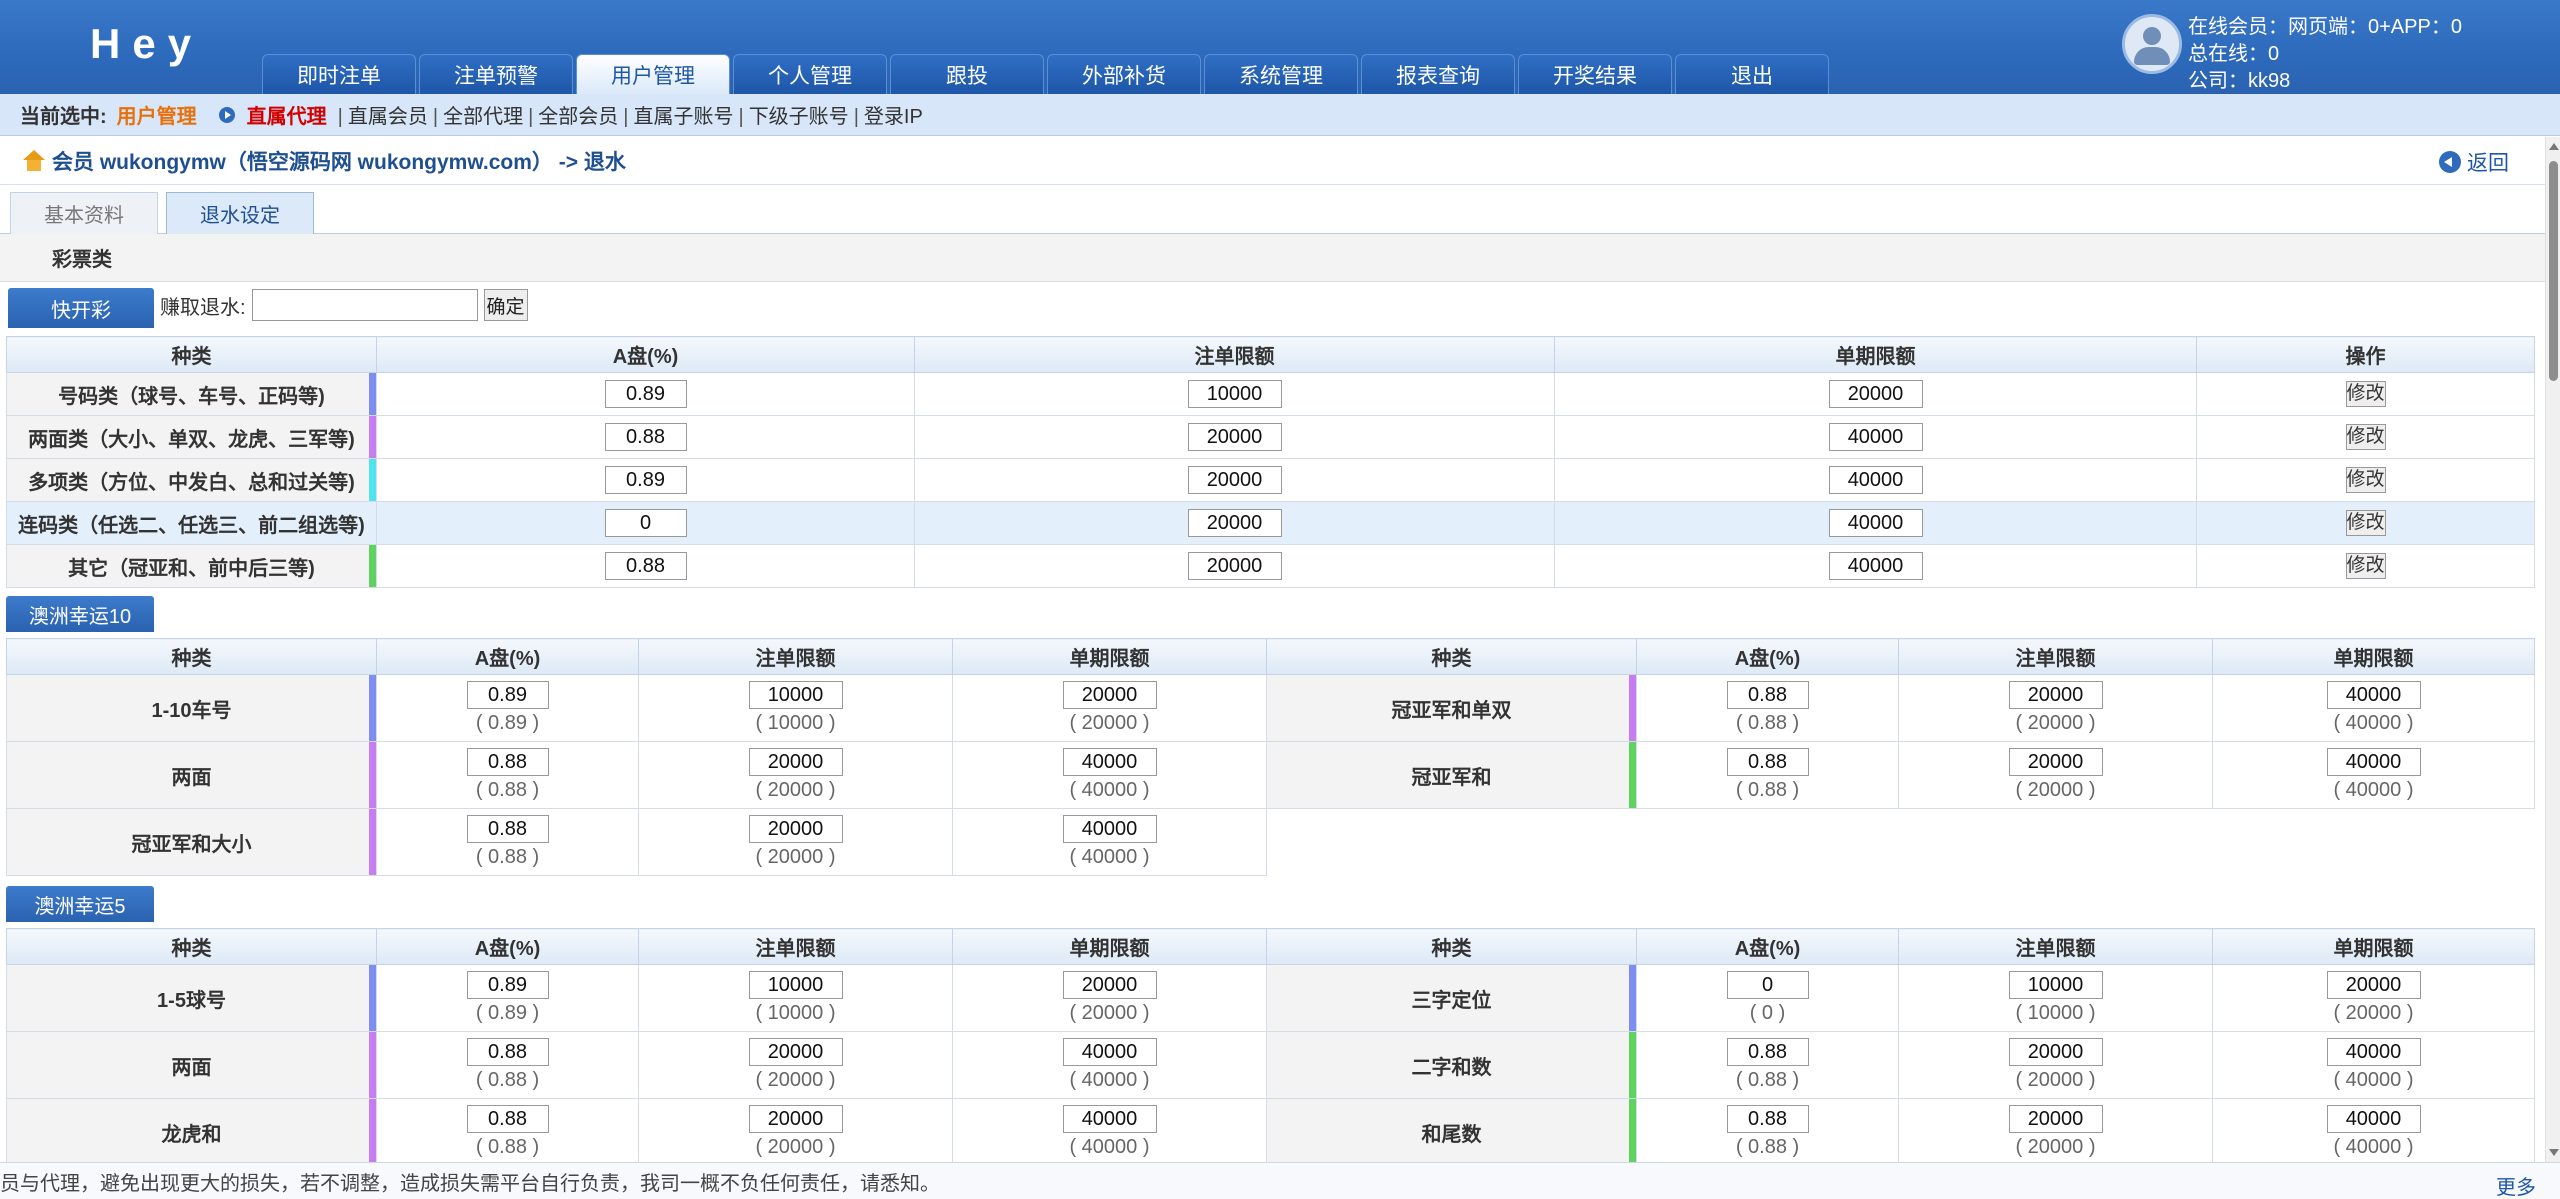  Describe the element at coordinates (507, 985) in the screenshot. I see `g5-input-a: 0.89` at that location.